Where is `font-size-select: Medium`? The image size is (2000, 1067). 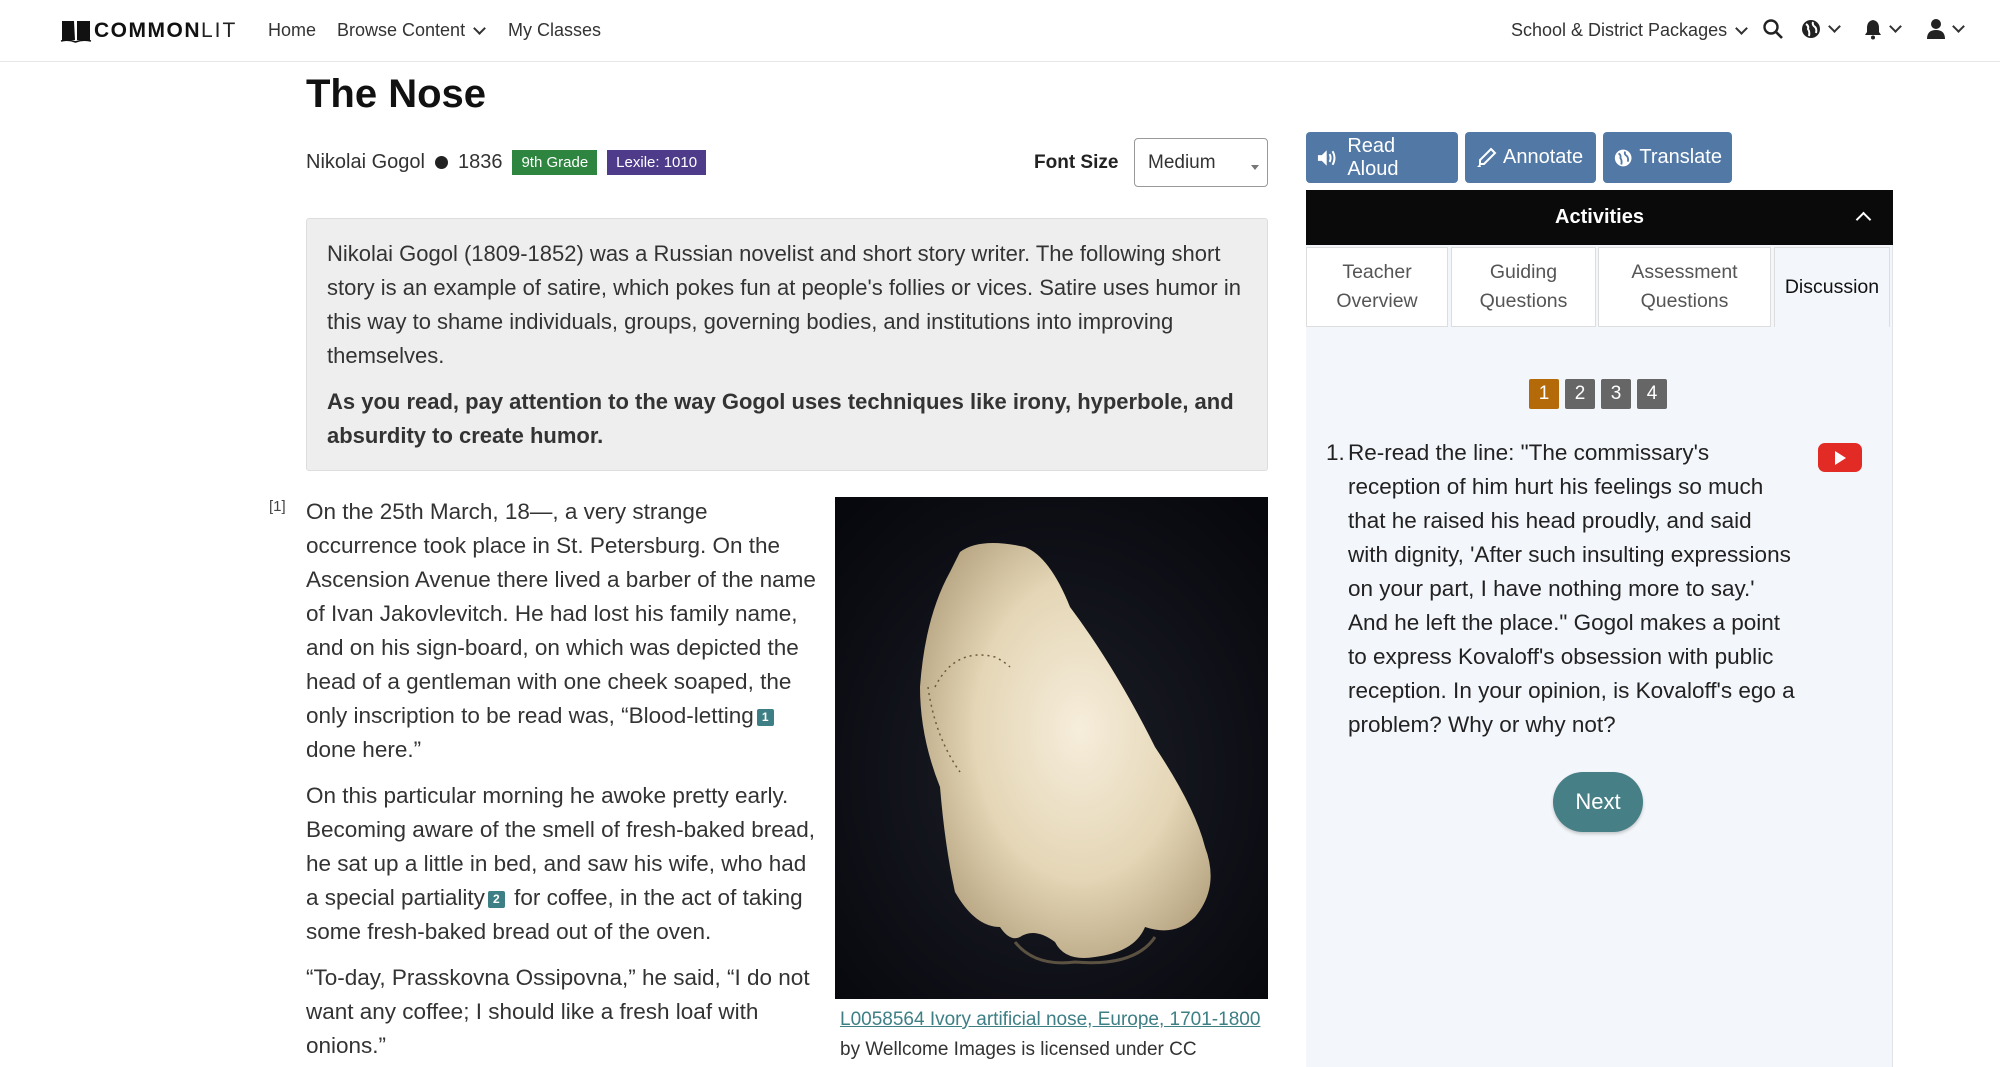 font-size-select: Medium is located at coordinates (1201, 162).